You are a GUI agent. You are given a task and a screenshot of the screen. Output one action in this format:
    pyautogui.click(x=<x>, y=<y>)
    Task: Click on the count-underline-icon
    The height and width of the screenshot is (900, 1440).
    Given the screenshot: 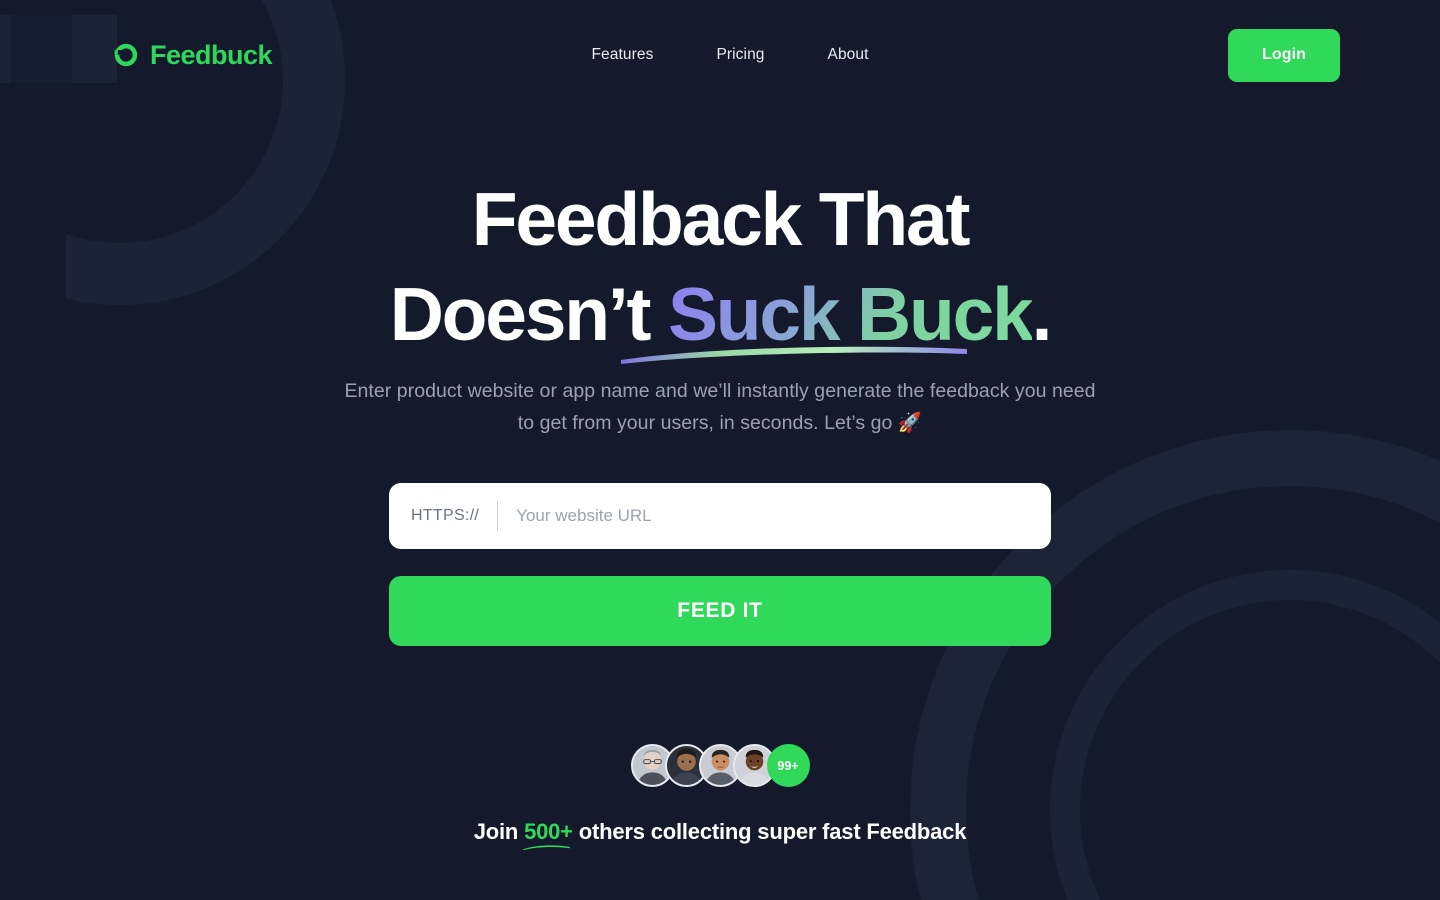 What is the action you would take?
    pyautogui.click(x=546, y=848)
    